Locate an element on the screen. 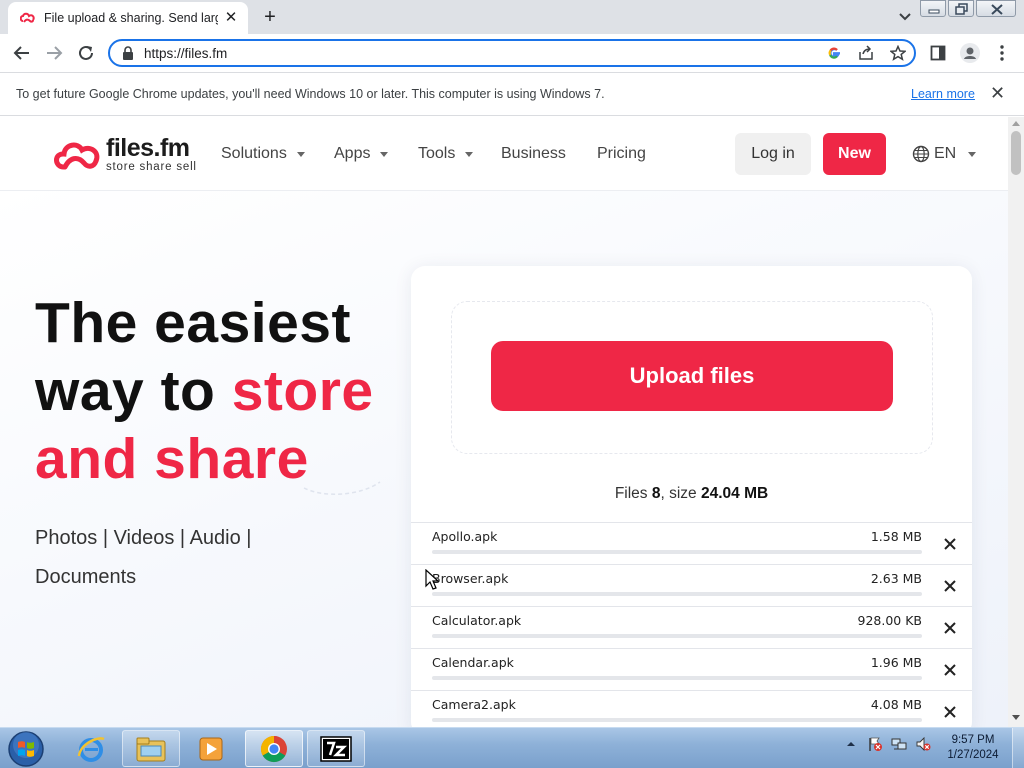  logo-name: files.fm is located at coordinates (148, 148).